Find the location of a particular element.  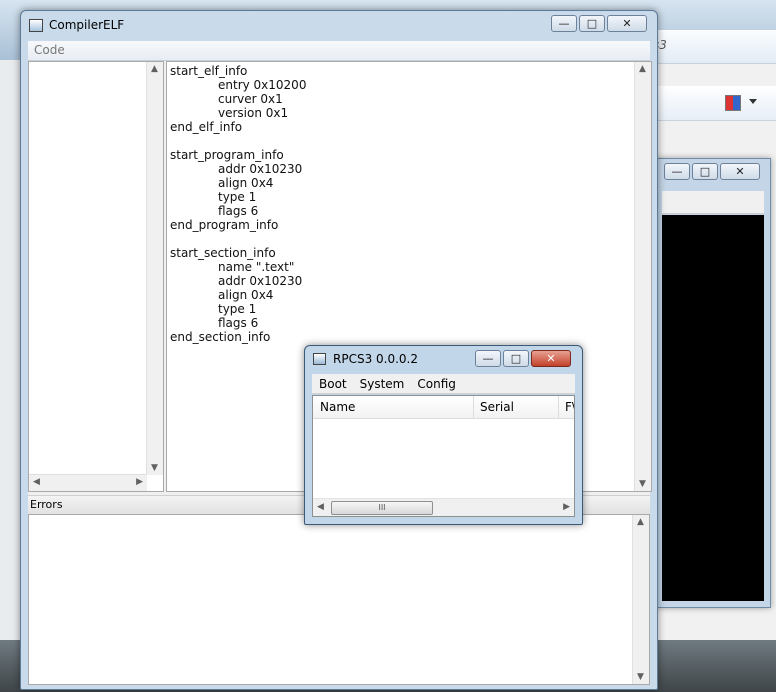

view-grid-icon is located at coordinates (733, 103).